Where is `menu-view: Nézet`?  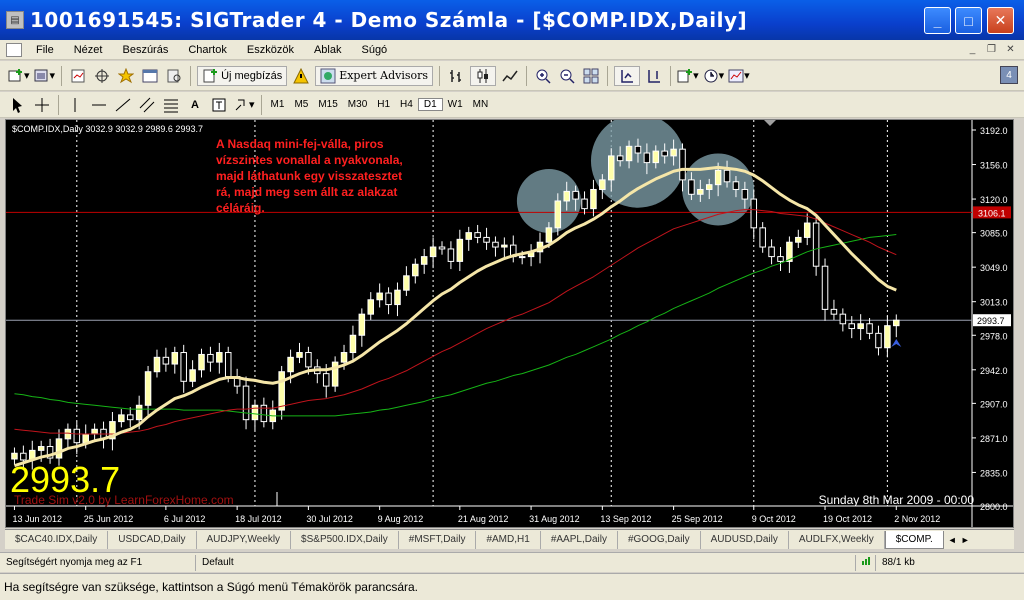
menu-view: Nézet is located at coordinates (88, 50).